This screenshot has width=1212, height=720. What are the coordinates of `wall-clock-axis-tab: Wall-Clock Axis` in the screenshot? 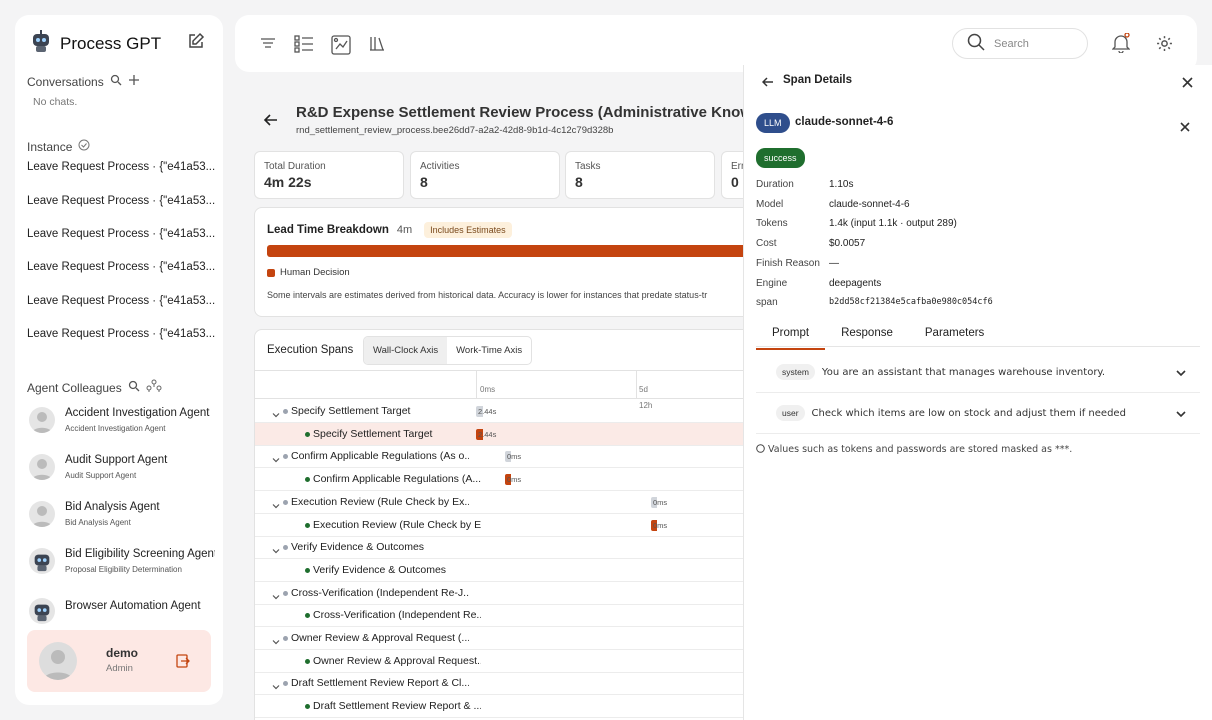 It's located at (406, 350).